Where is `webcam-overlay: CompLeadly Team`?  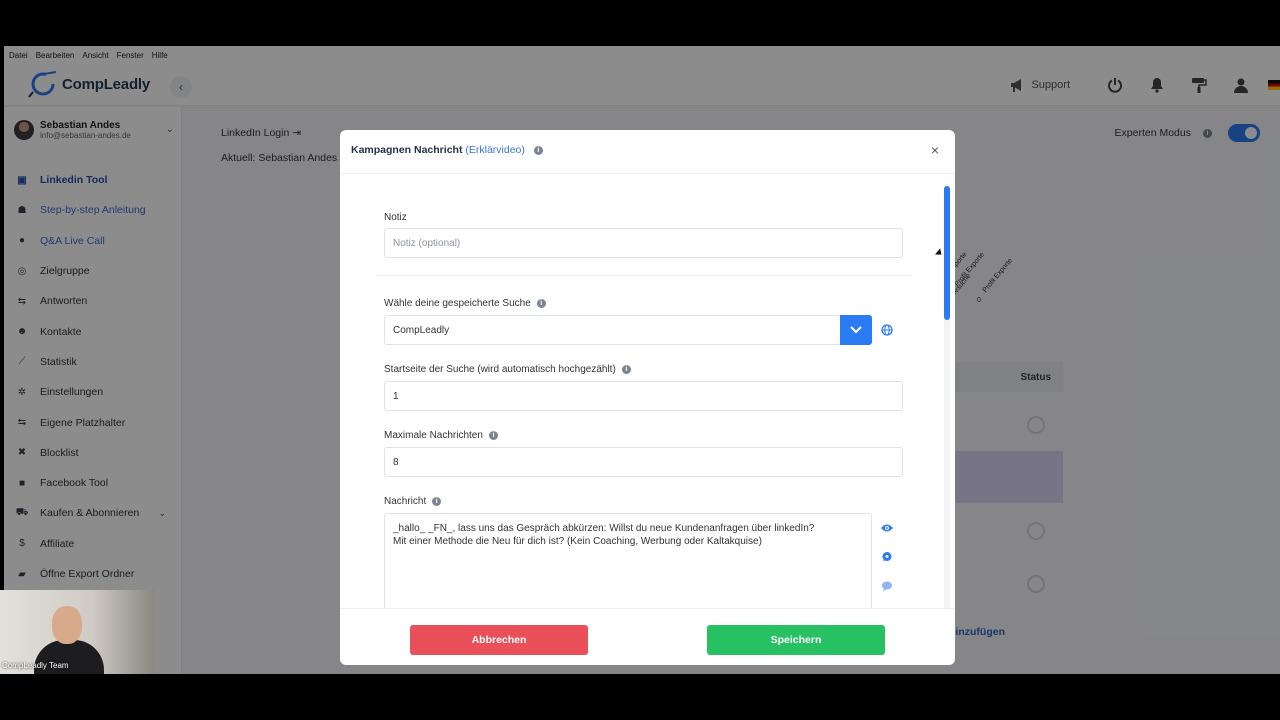
webcam-overlay: CompLeadly Team is located at coordinates (77, 632).